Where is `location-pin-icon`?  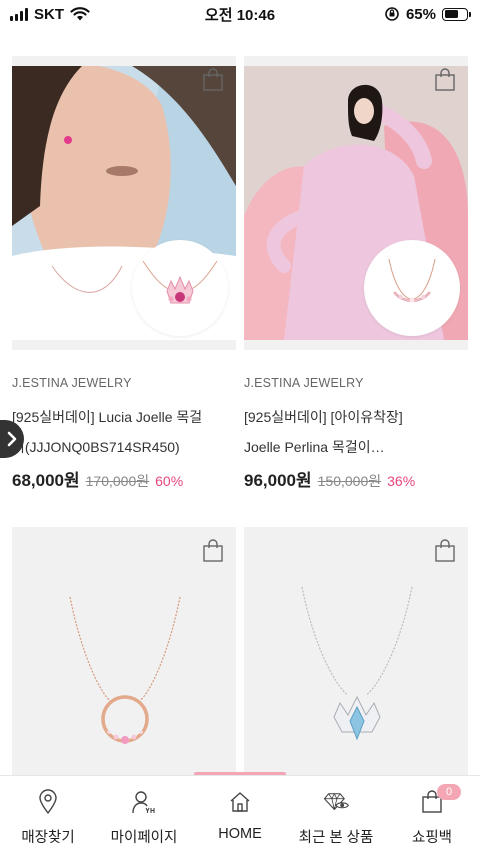 location-pin-icon is located at coordinates (48, 802).